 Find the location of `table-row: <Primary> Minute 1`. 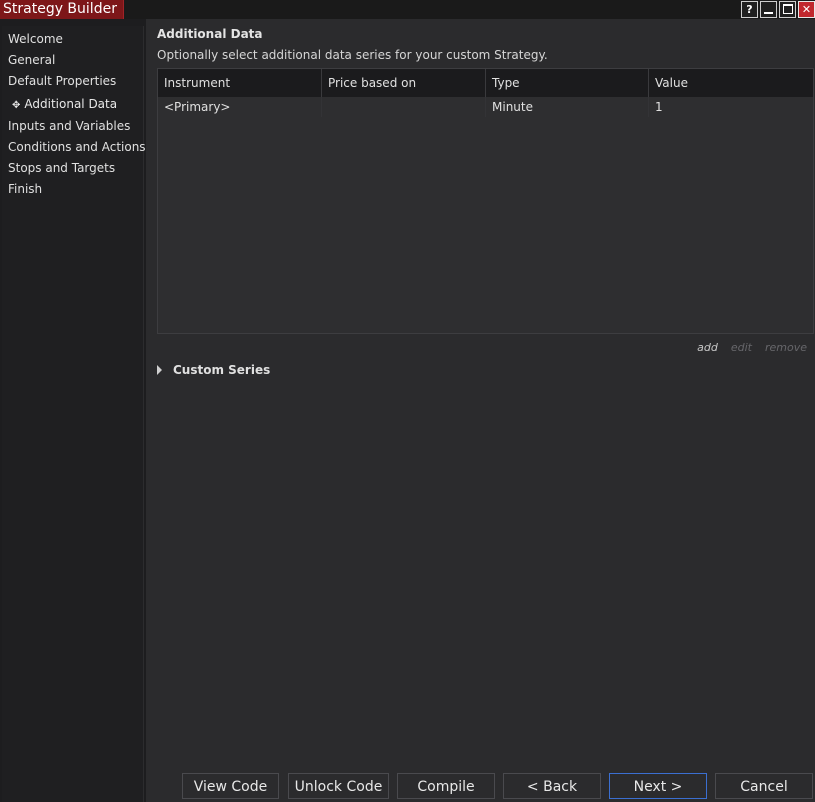

table-row: <Primary> Minute 1 is located at coordinates (485, 107).